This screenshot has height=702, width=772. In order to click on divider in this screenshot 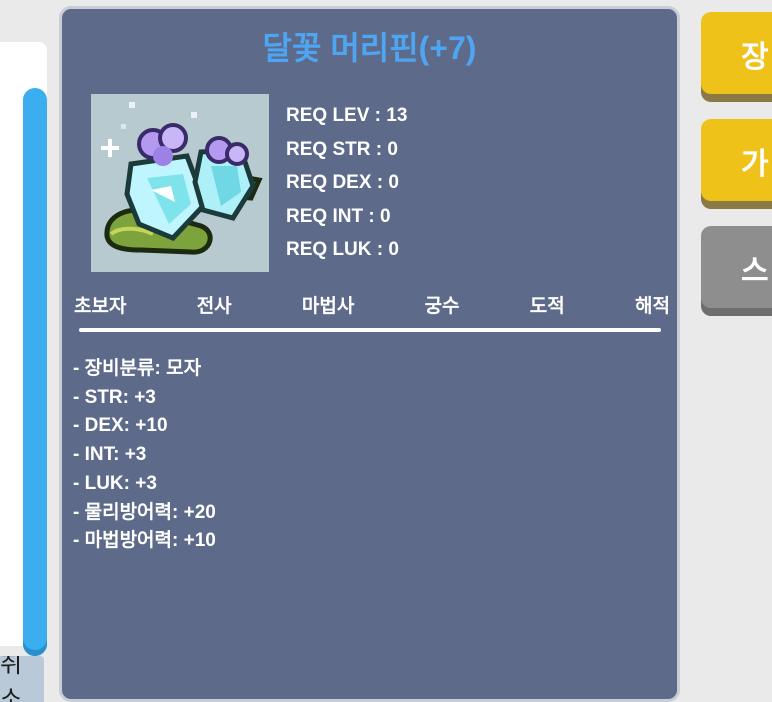, I will do `click(370, 330)`.